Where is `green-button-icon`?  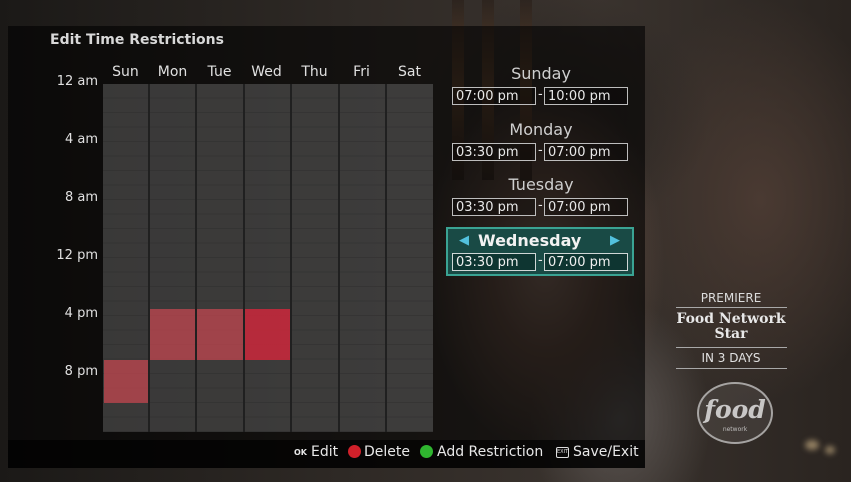 green-button-icon is located at coordinates (426, 451).